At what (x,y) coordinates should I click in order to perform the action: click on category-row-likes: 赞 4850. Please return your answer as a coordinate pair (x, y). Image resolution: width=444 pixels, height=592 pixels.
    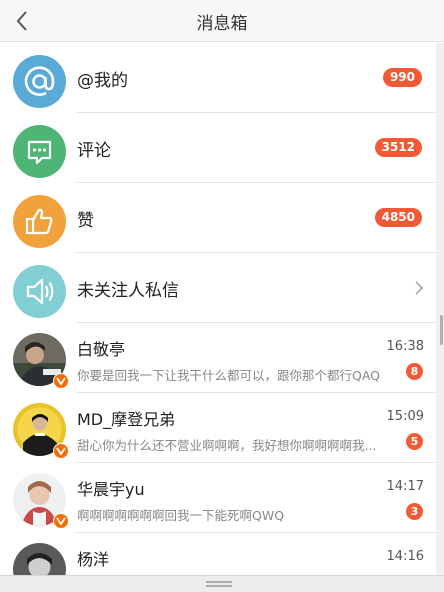
    Looking at the image, I should click on (218, 218).